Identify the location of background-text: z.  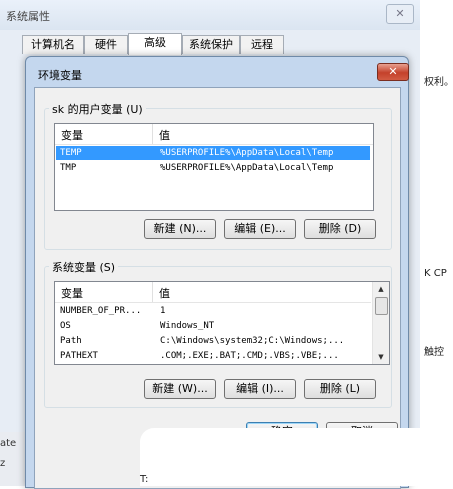
(3, 463).